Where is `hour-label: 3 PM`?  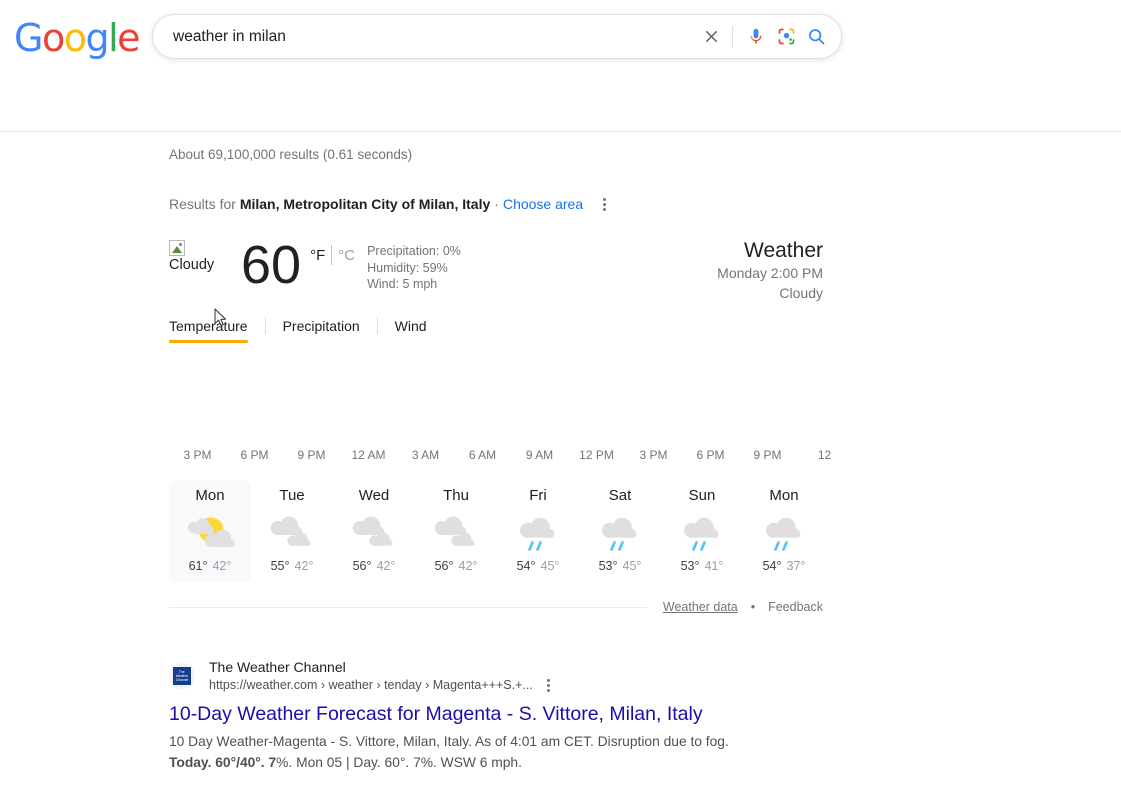
hour-label: 3 PM is located at coordinates (197, 455).